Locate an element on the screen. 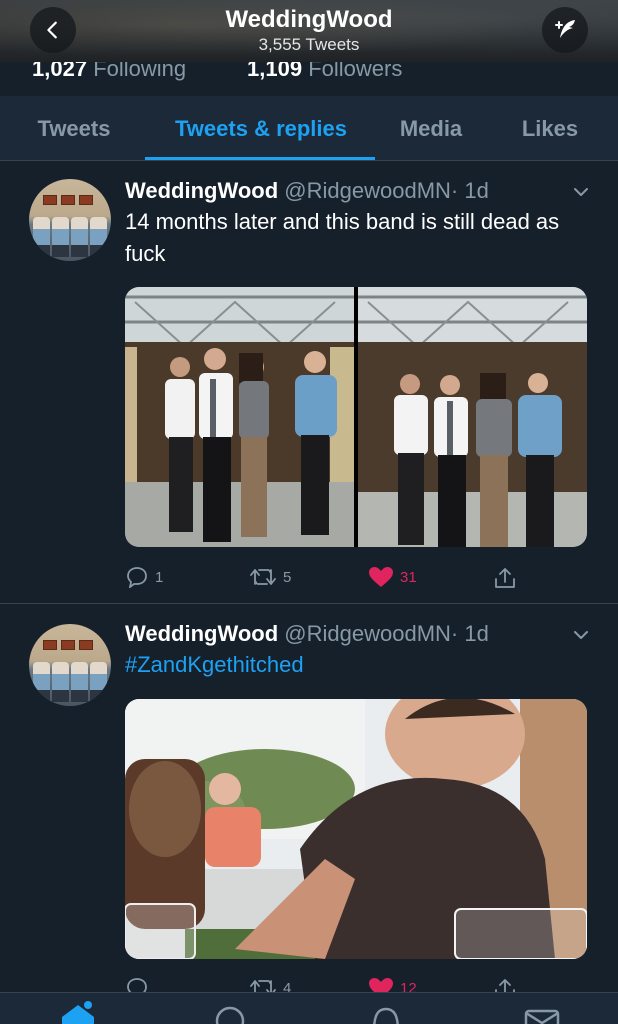 The image size is (618, 1024). share-icon is located at coordinates (505, 578).